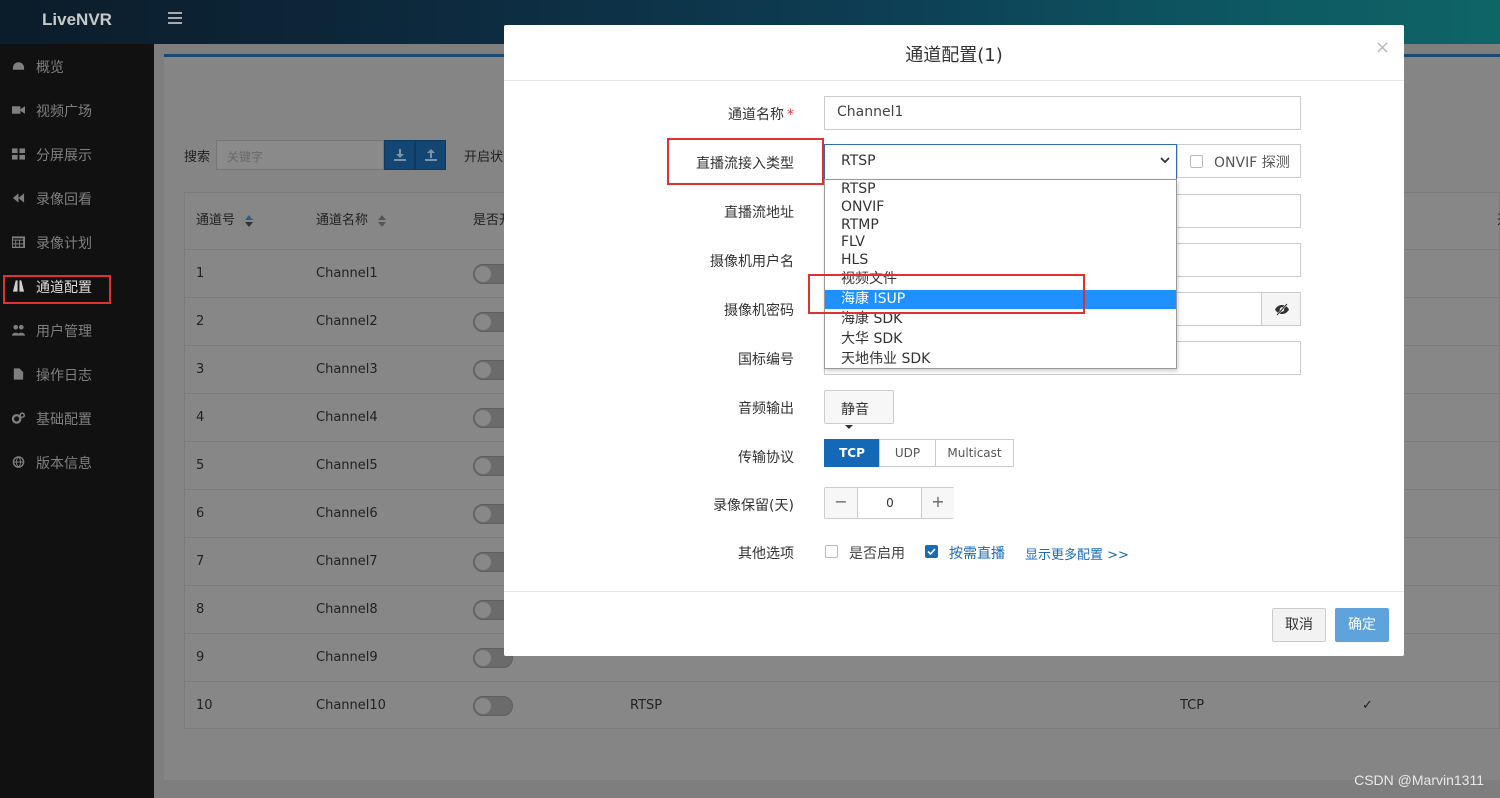  I want to click on decrement-button: −, so click(841, 503).